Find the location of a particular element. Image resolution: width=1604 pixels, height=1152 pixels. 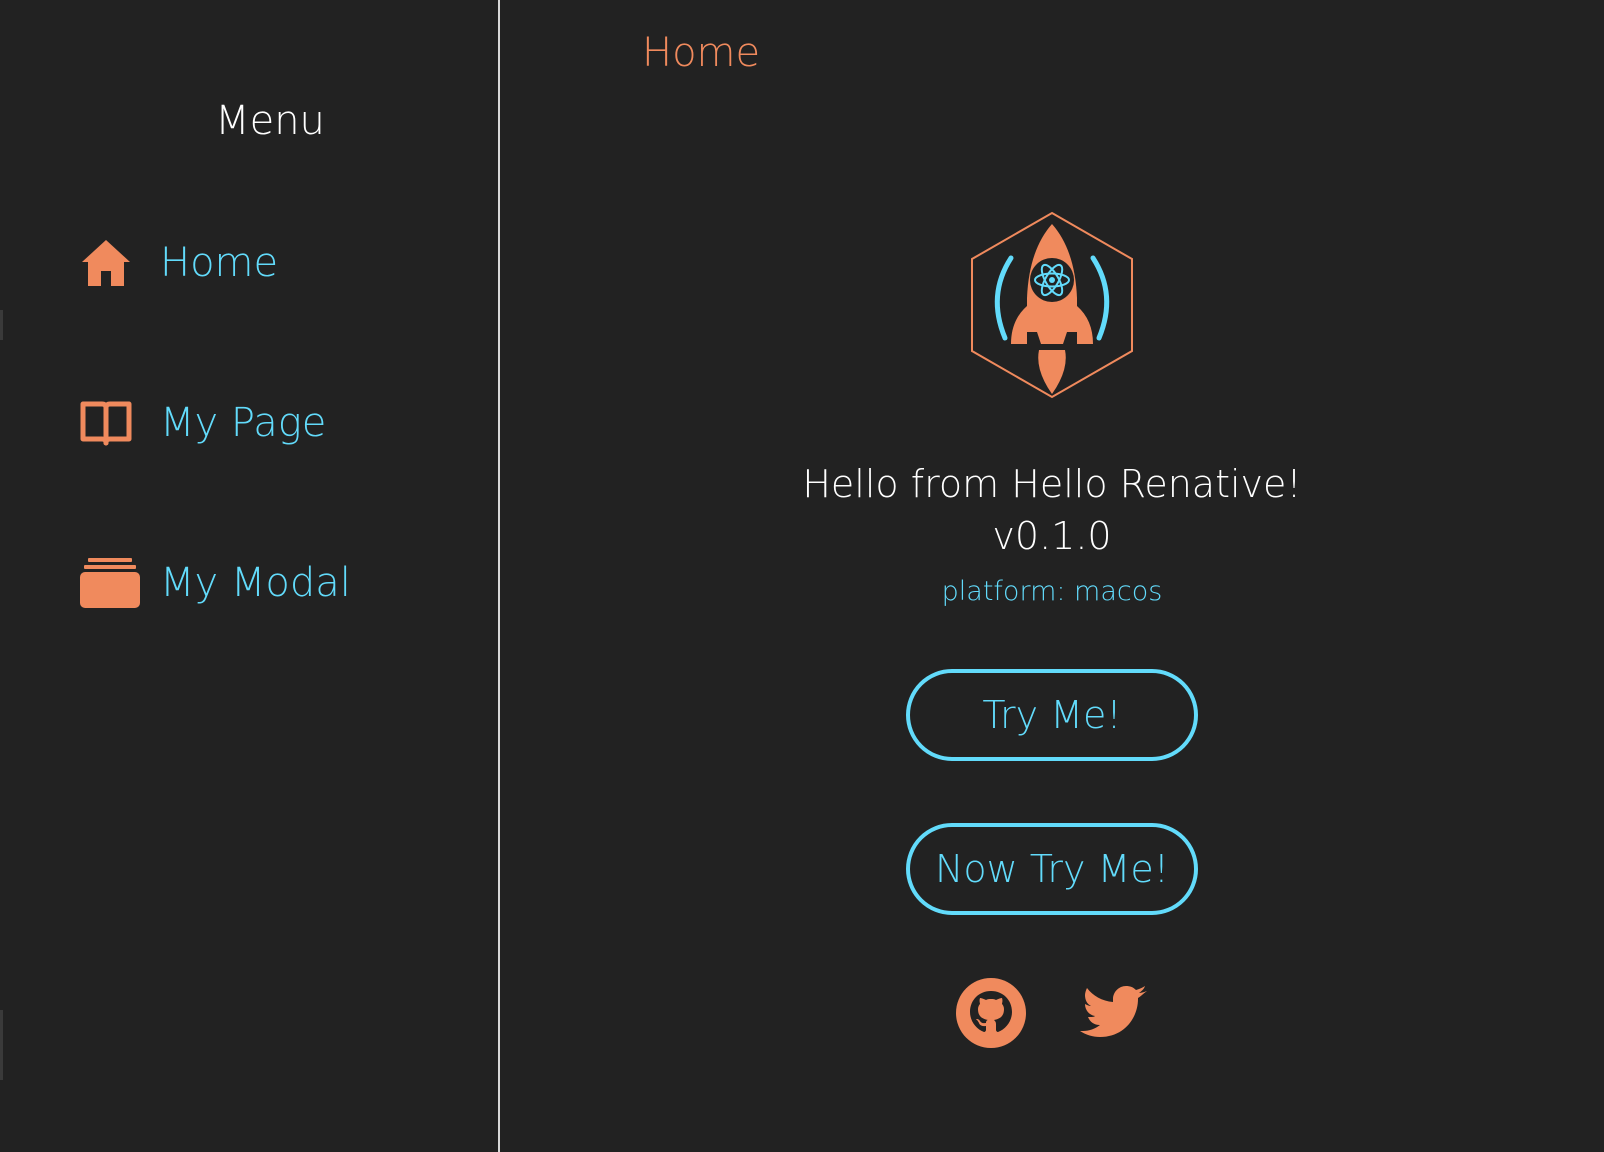

platform-text: platform: macos is located at coordinates (1052, 591).